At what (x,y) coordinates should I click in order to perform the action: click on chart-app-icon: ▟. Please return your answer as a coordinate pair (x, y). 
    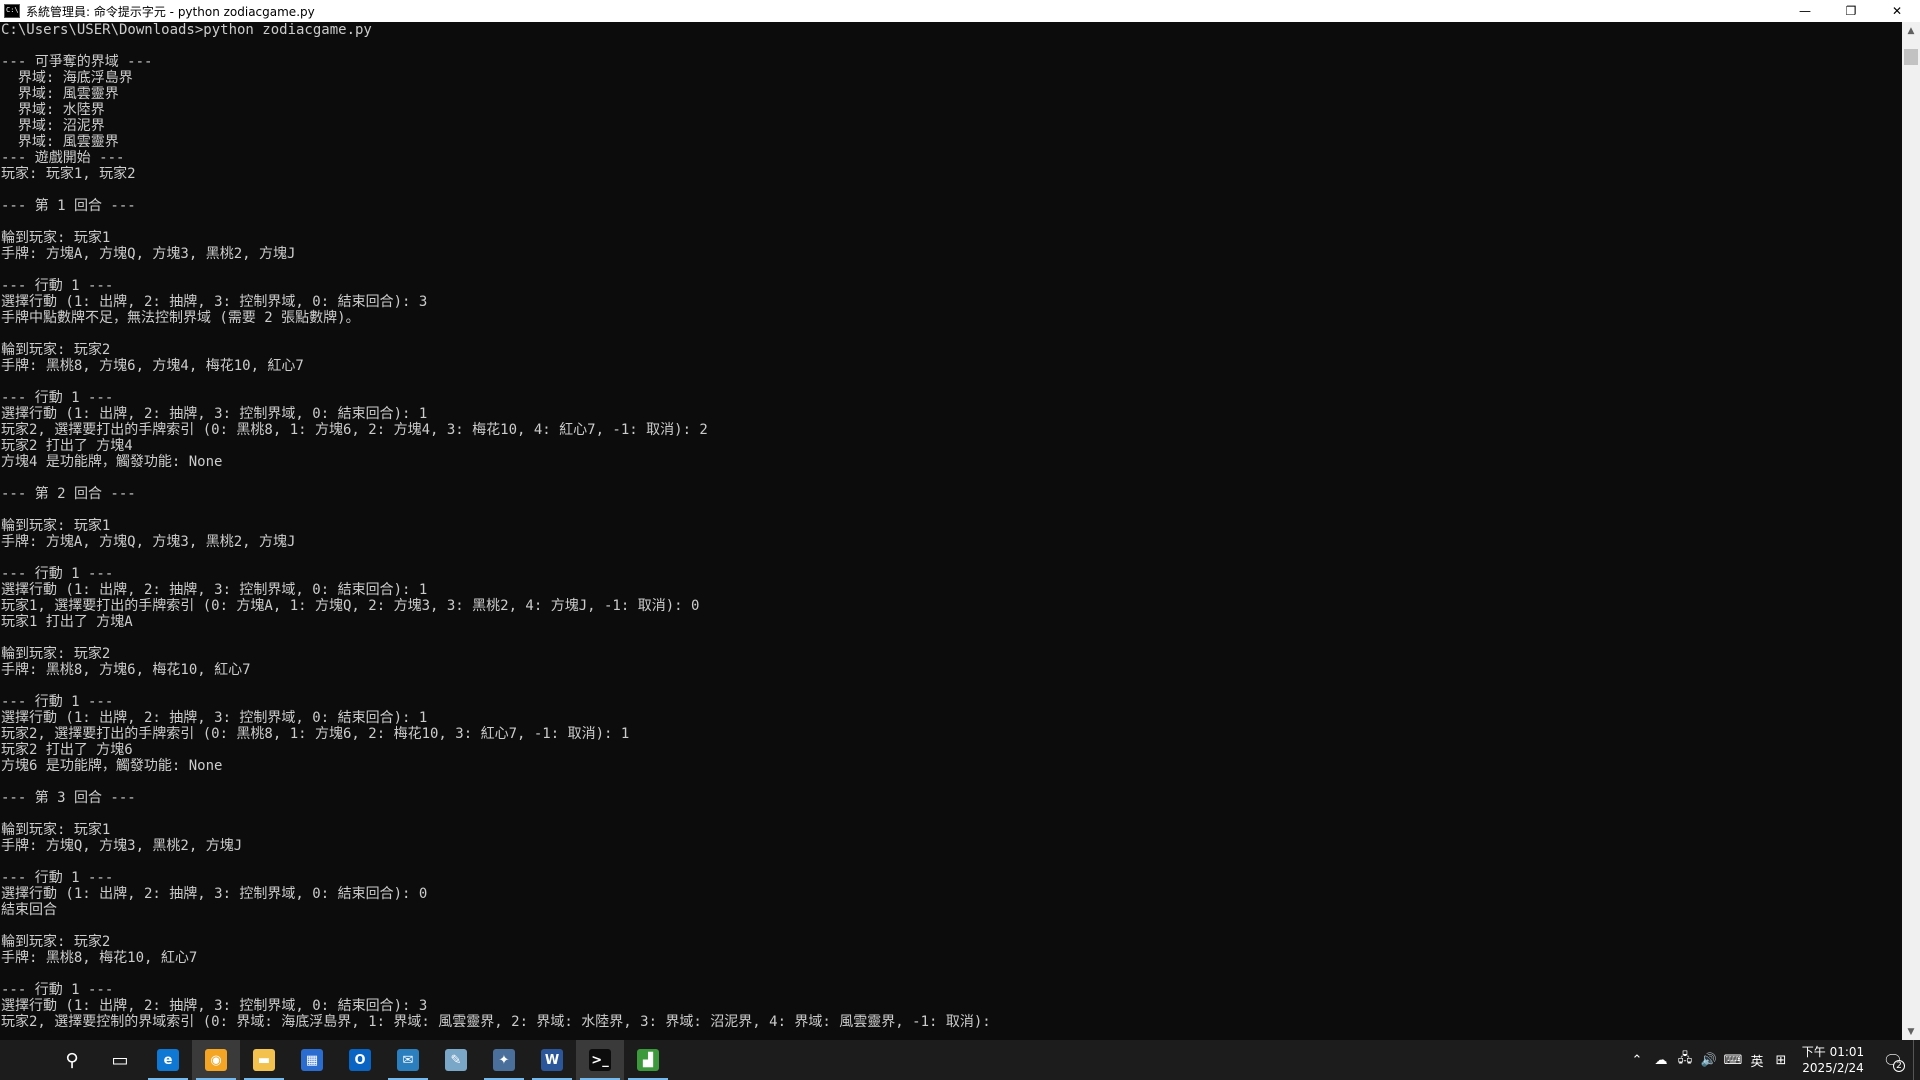
    Looking at the image, I should click on (648, 1060).